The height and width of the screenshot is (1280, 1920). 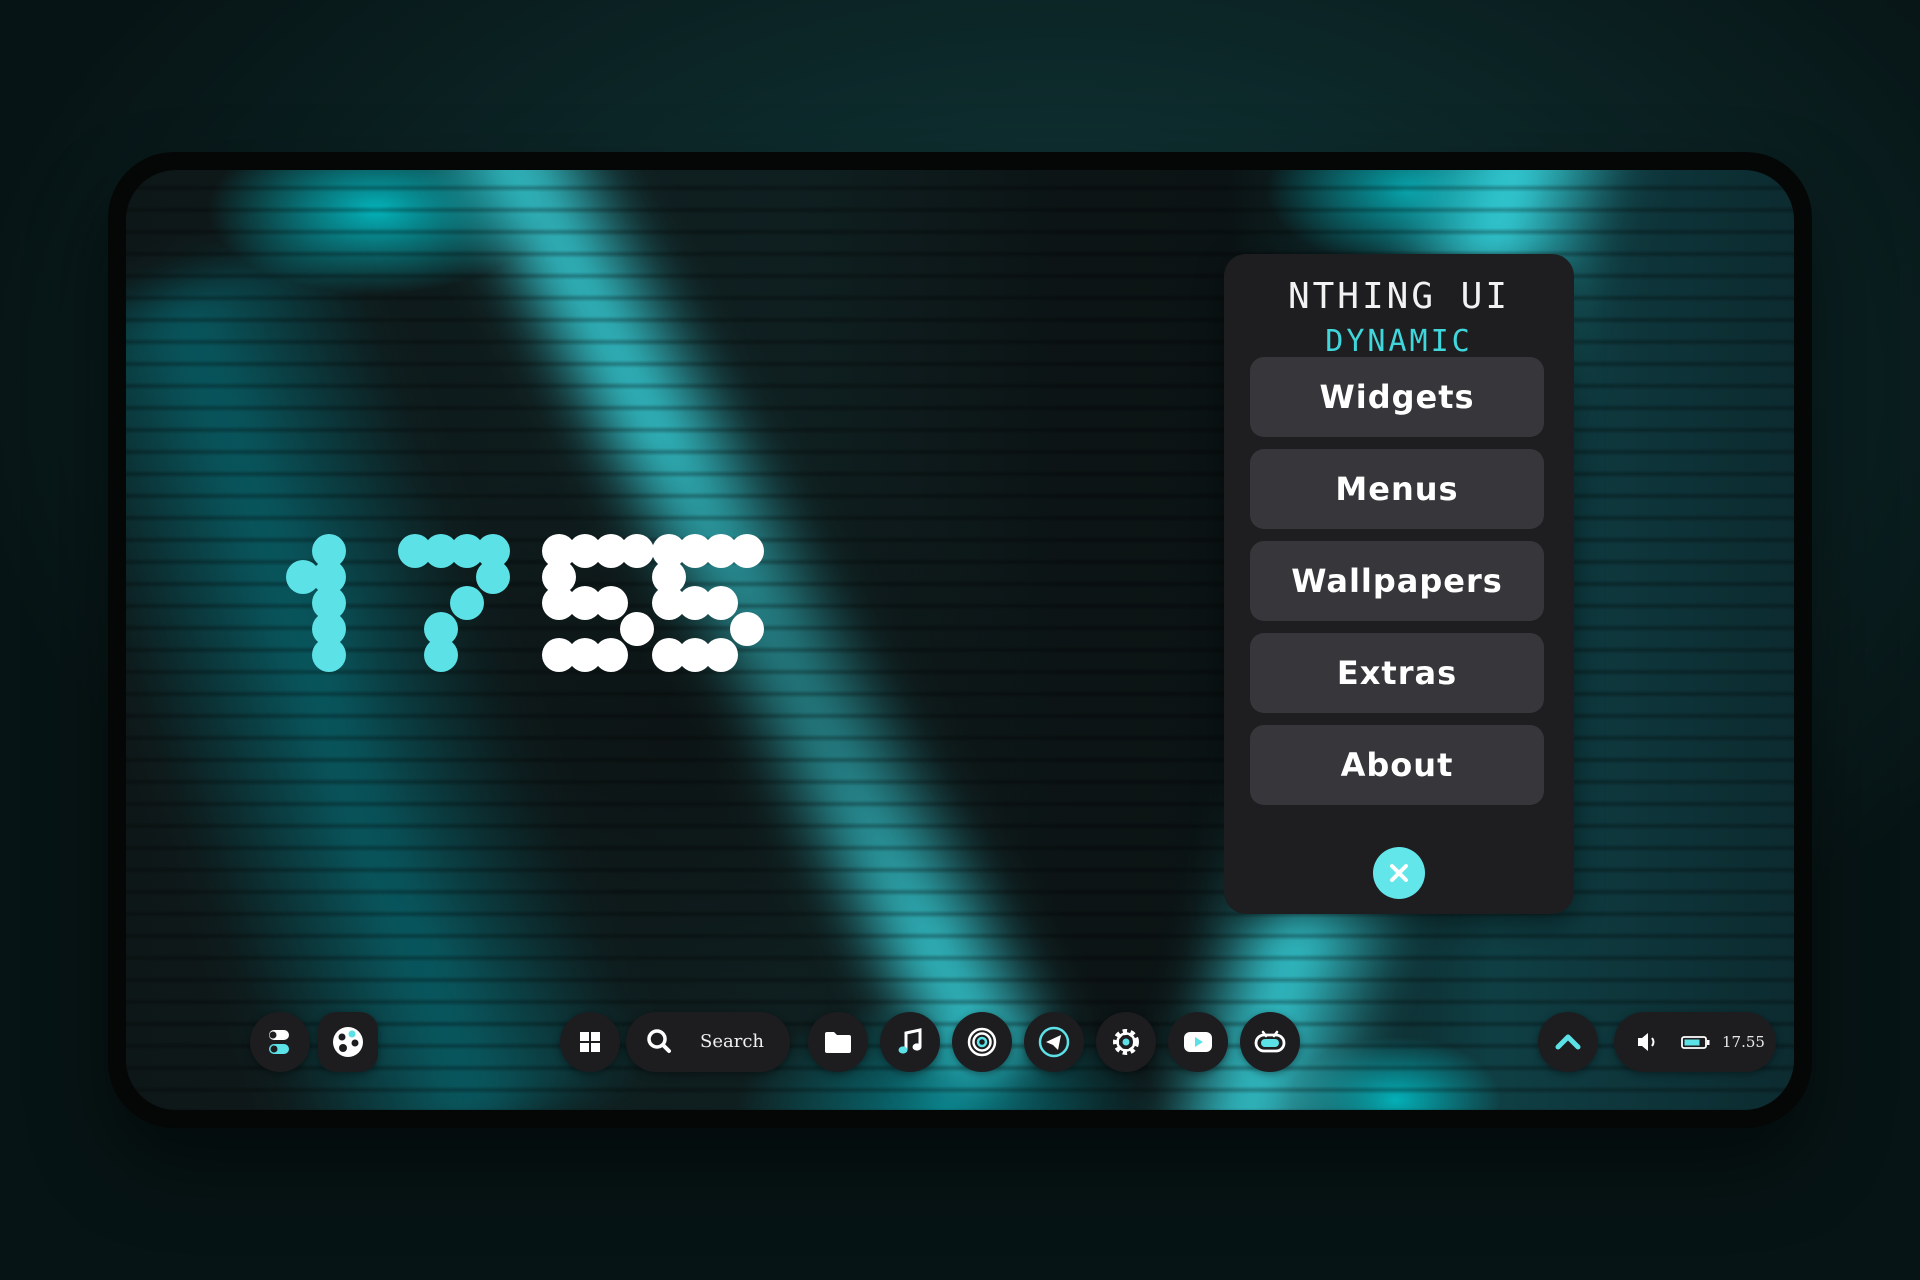 I want to click on telegram-icon, so click(x=1054, y=1042).